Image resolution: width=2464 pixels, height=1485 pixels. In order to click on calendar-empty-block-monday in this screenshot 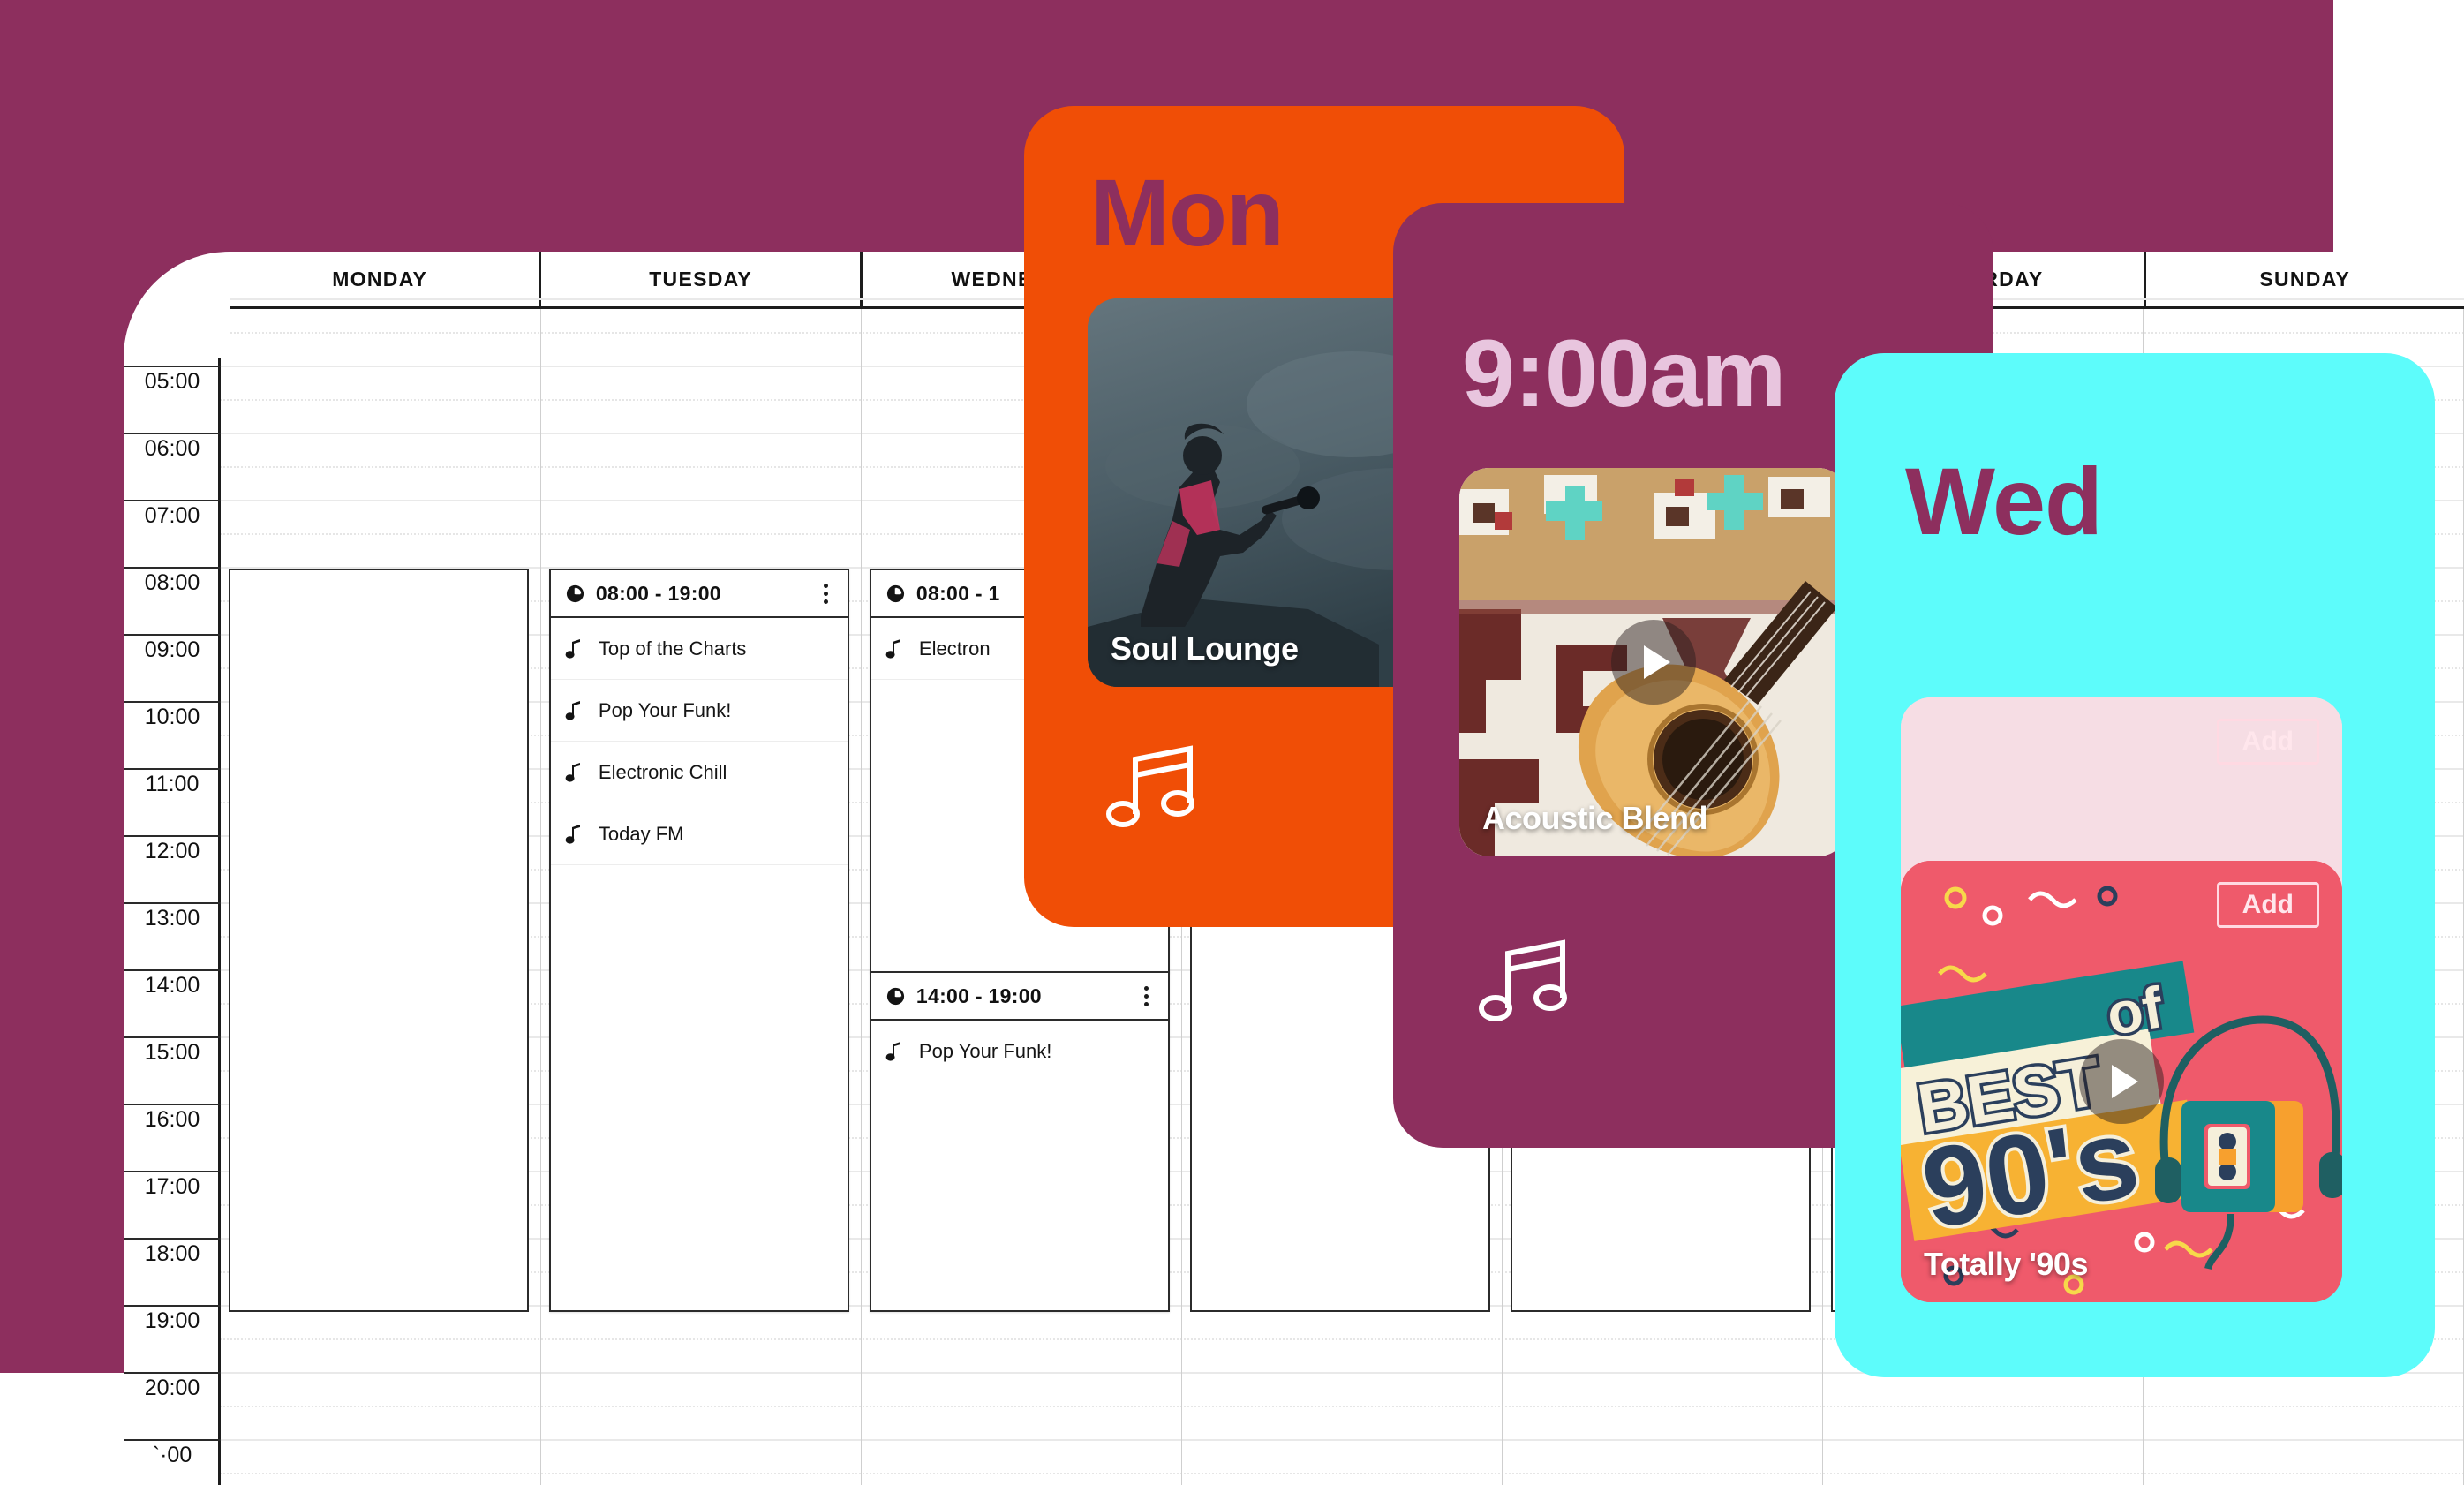, I will do `click(379, 940)`.